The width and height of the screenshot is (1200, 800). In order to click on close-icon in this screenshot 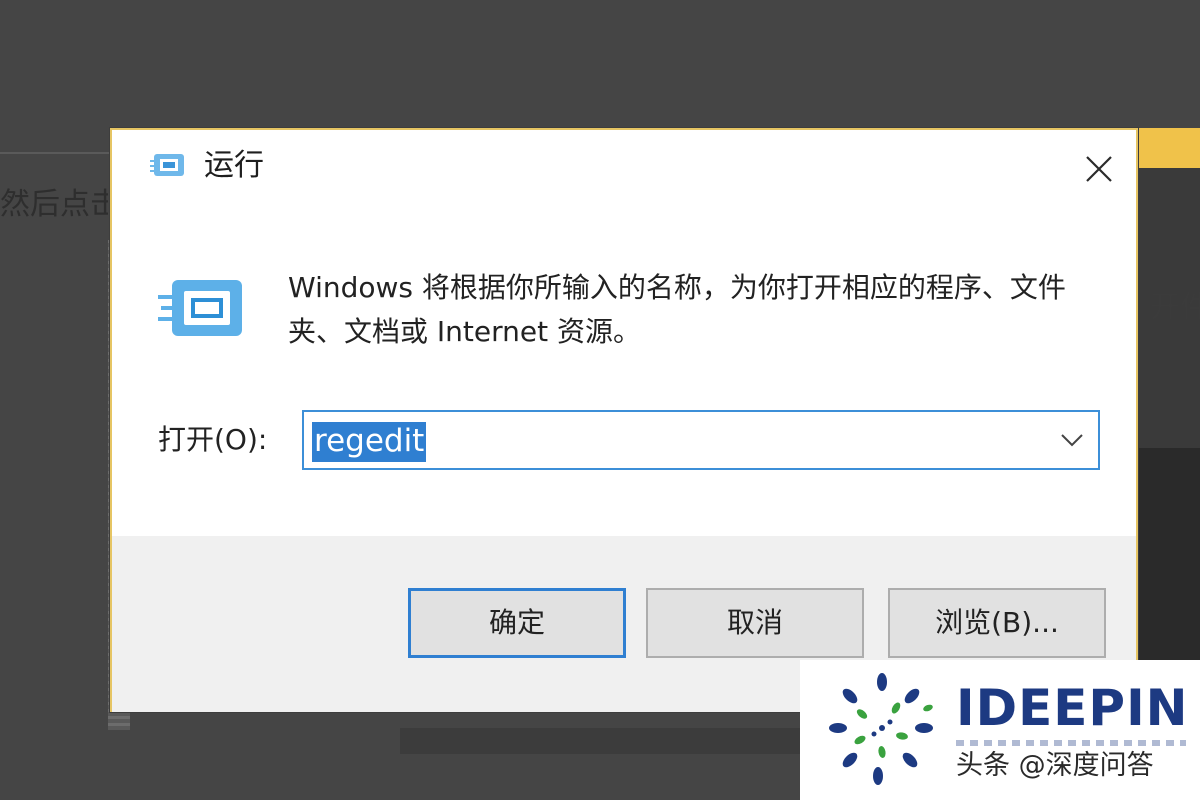, I will do `click(1099, 169)`.